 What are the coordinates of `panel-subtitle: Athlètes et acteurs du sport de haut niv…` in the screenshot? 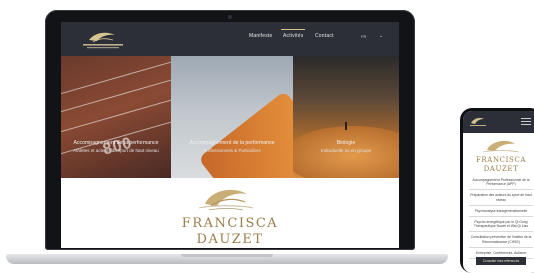 It's located at (116, 150).